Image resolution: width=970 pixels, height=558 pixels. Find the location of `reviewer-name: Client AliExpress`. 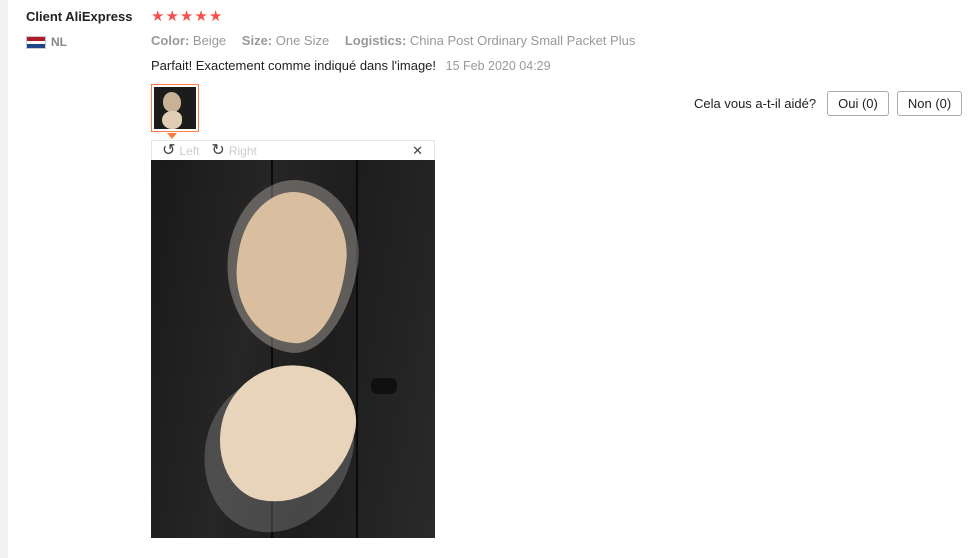

reviewer-name: Client AliExpress is located at coordinates (79, 16).